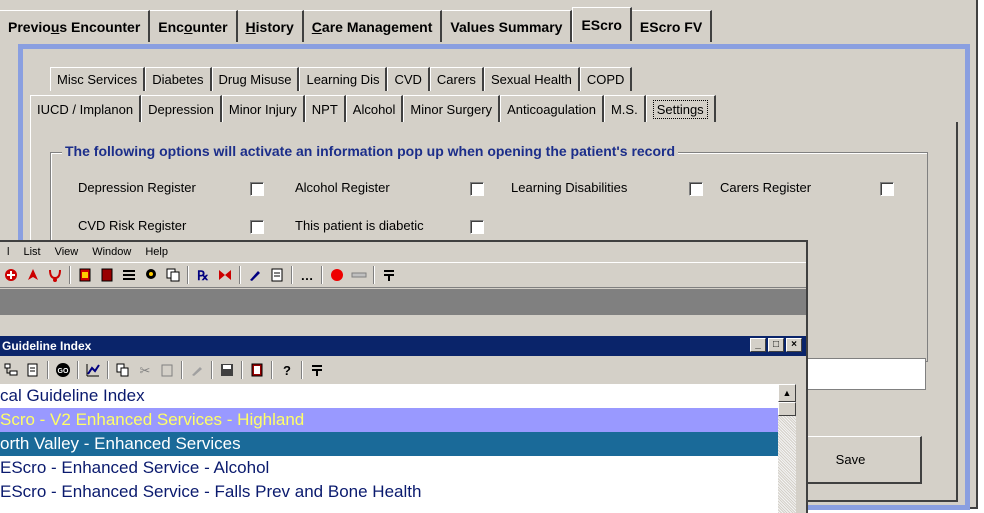 The width and height of the screenshot is (984, 513). What do you see at coordinates (602, 24) in the screenshot?
I see `tab-escro: EScro` at bounding box center [602, 24].